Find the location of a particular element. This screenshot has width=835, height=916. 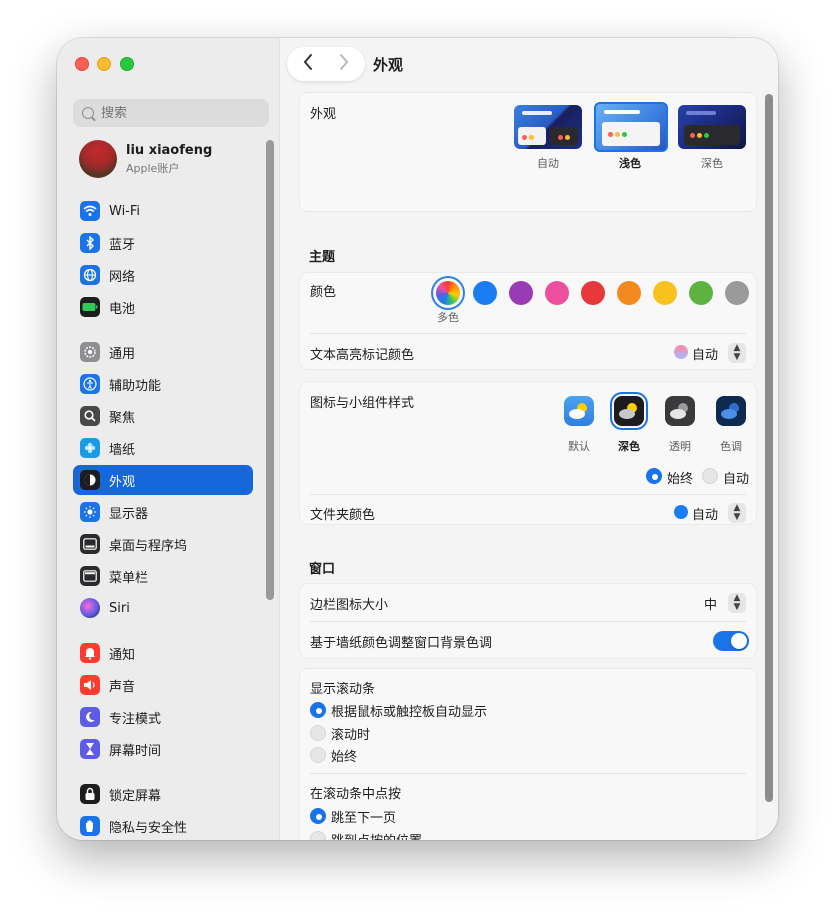

sidebar-item-label: 屏幕时间 is located at coordinates (135, 751).